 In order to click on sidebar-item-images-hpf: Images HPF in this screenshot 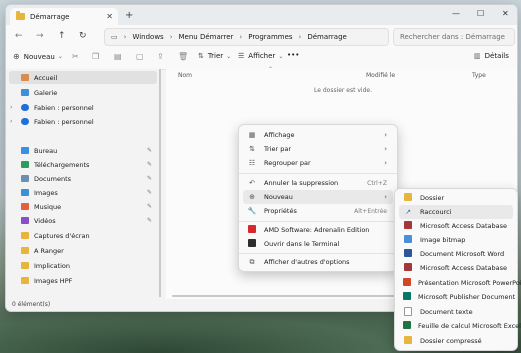, I will do `click(81, 280)`.